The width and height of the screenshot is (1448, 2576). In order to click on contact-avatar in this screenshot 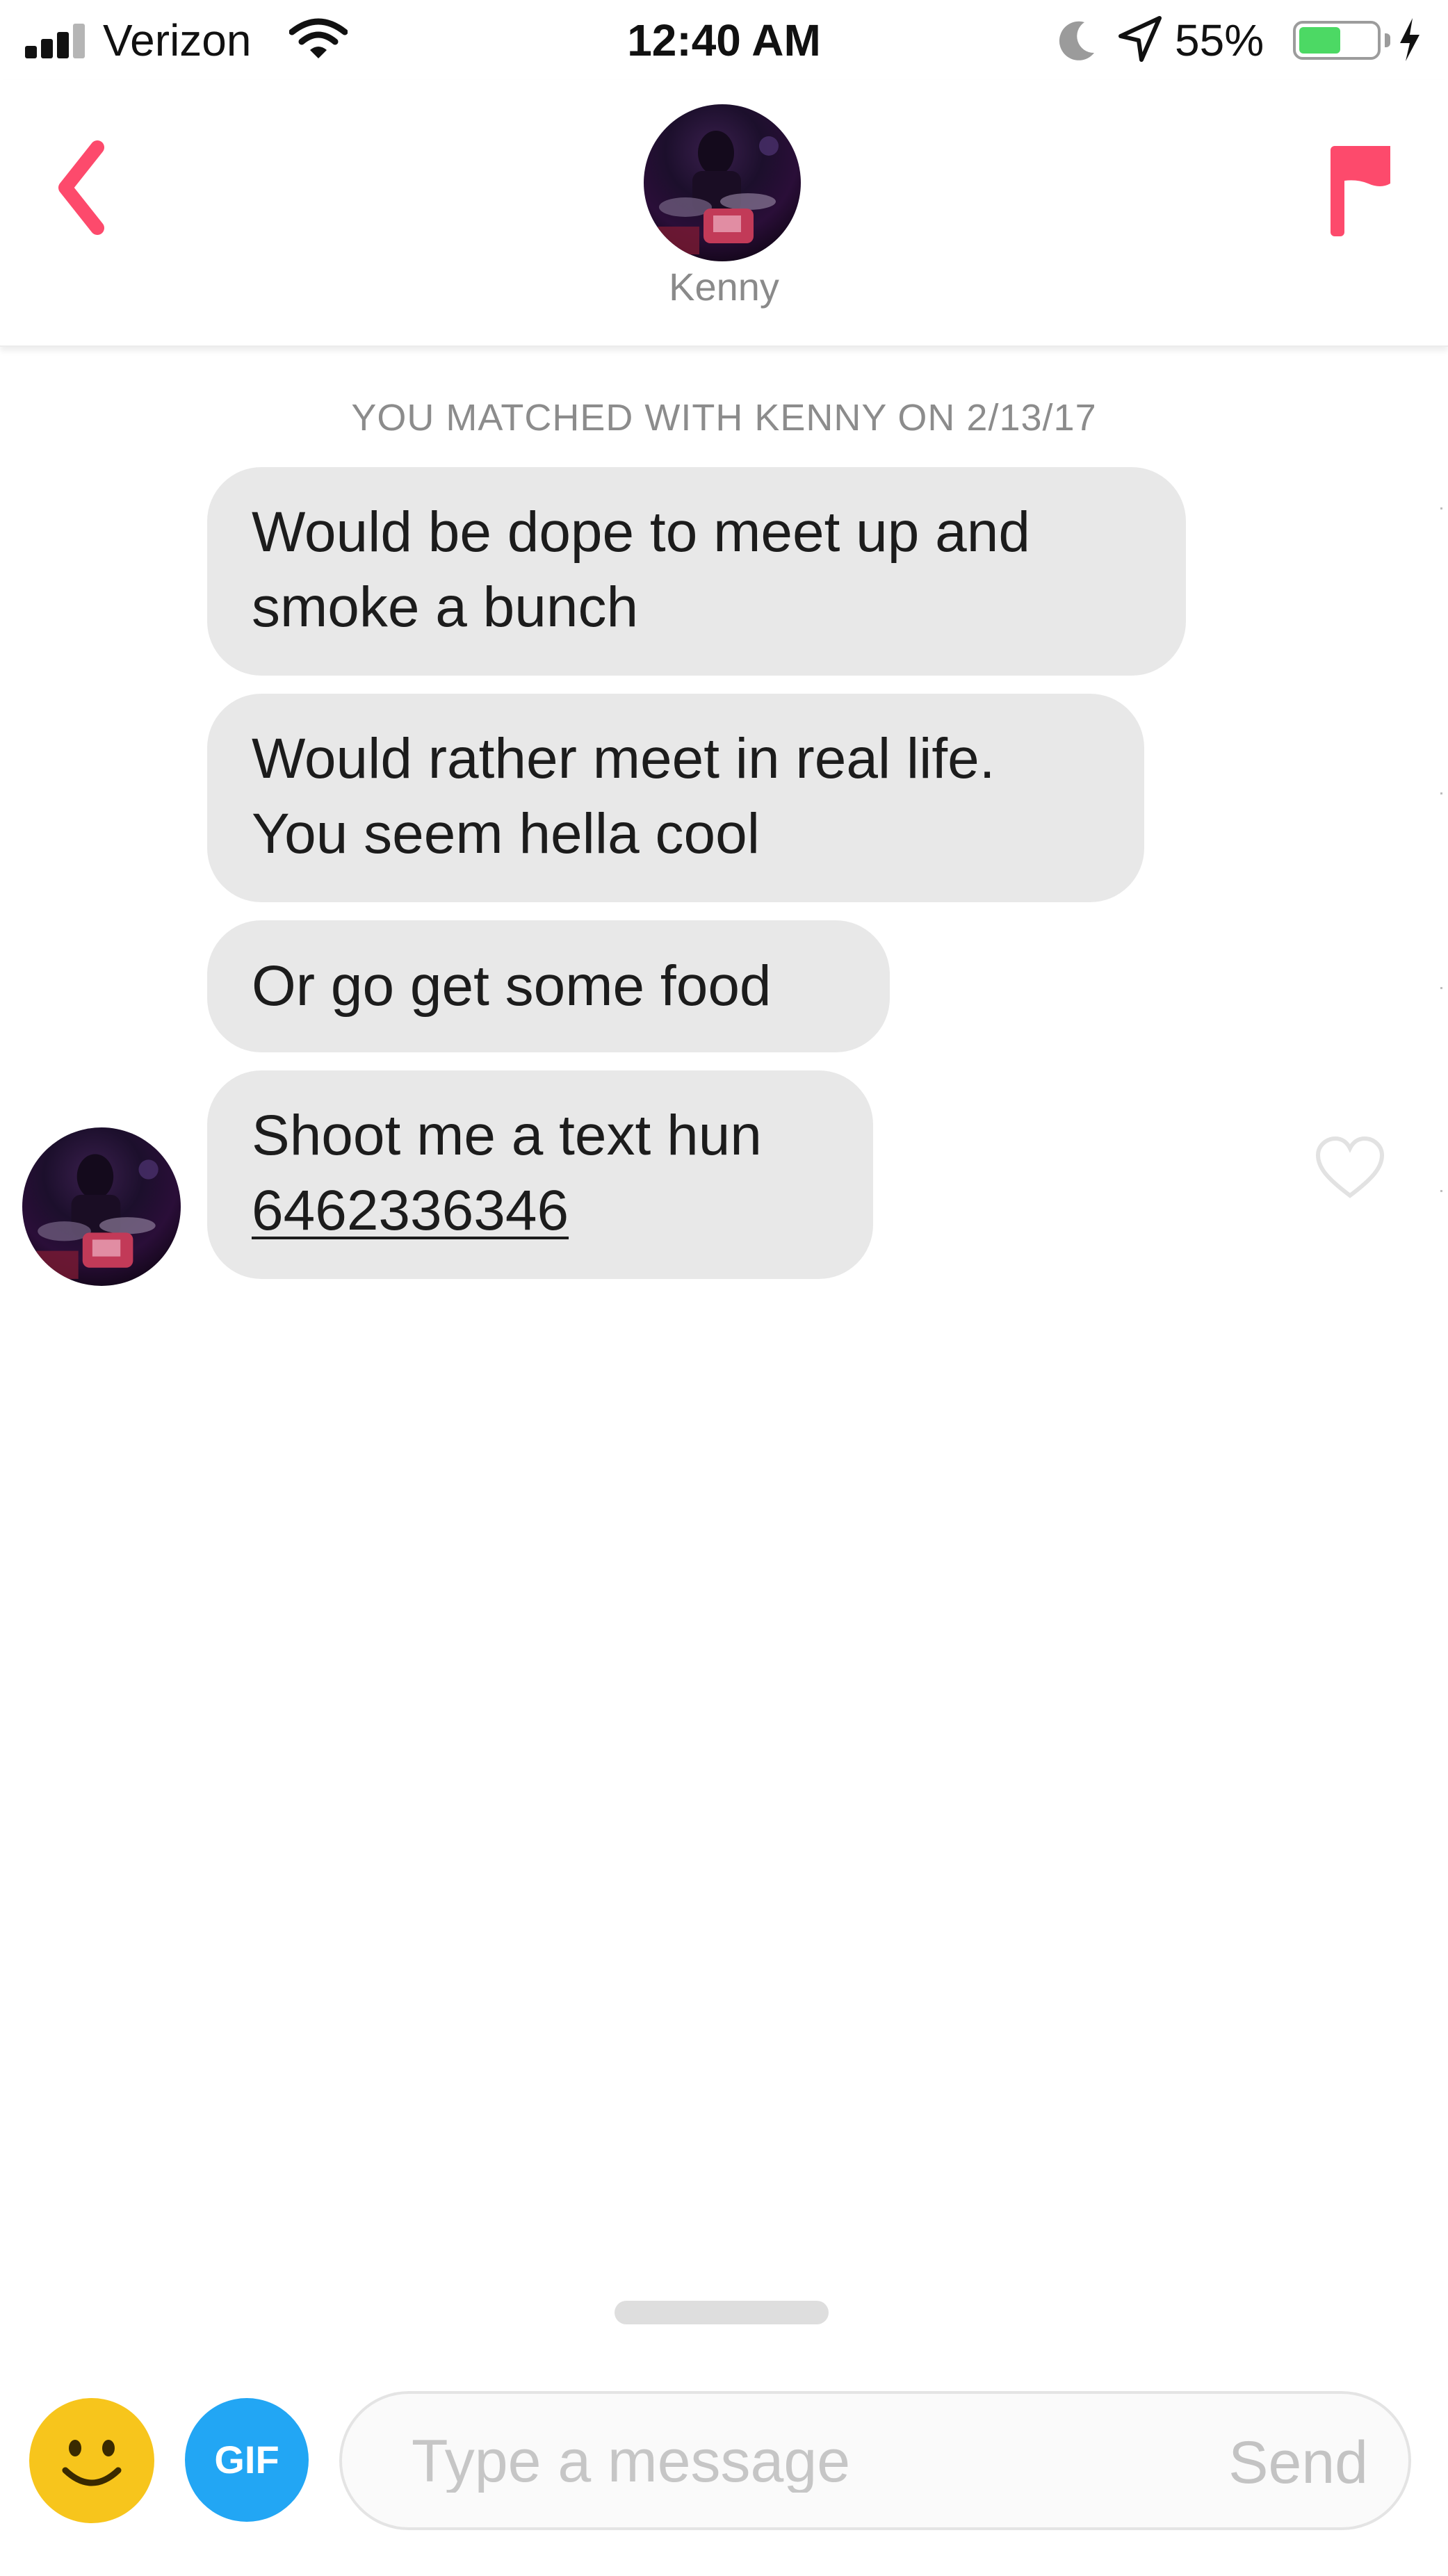, I will do `click(722, 183)`.